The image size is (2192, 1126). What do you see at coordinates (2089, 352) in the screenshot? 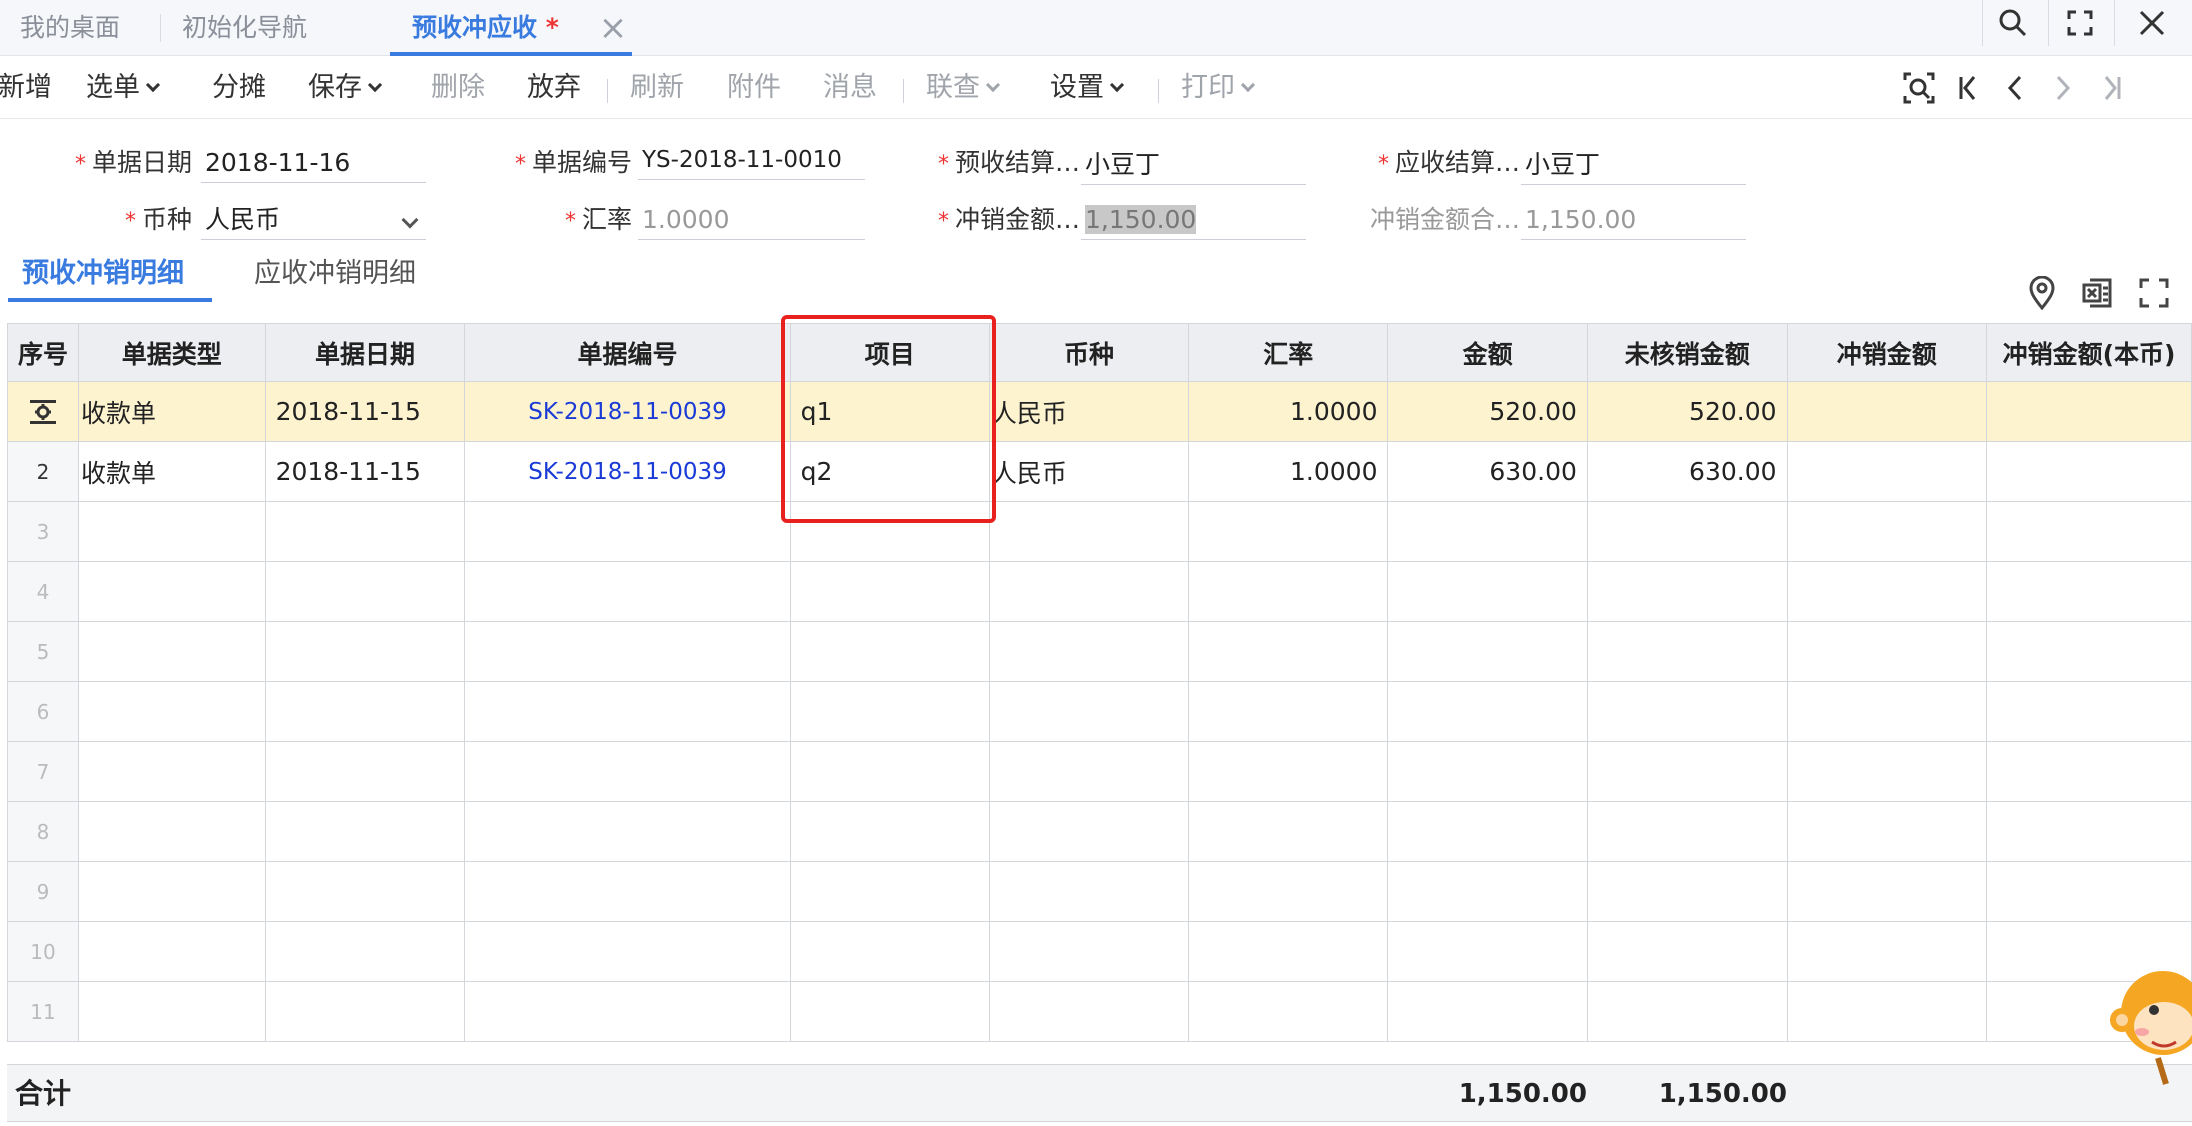
I see `column-header: 冲销金额(本币)` at bounding box center [2089, 352].